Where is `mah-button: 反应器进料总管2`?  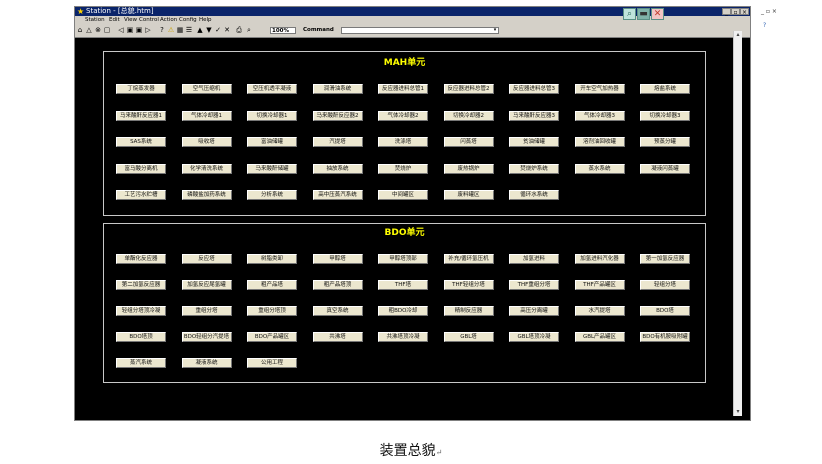
mah-button: 反应器进料总管2 is located at coordinates (468, 89).